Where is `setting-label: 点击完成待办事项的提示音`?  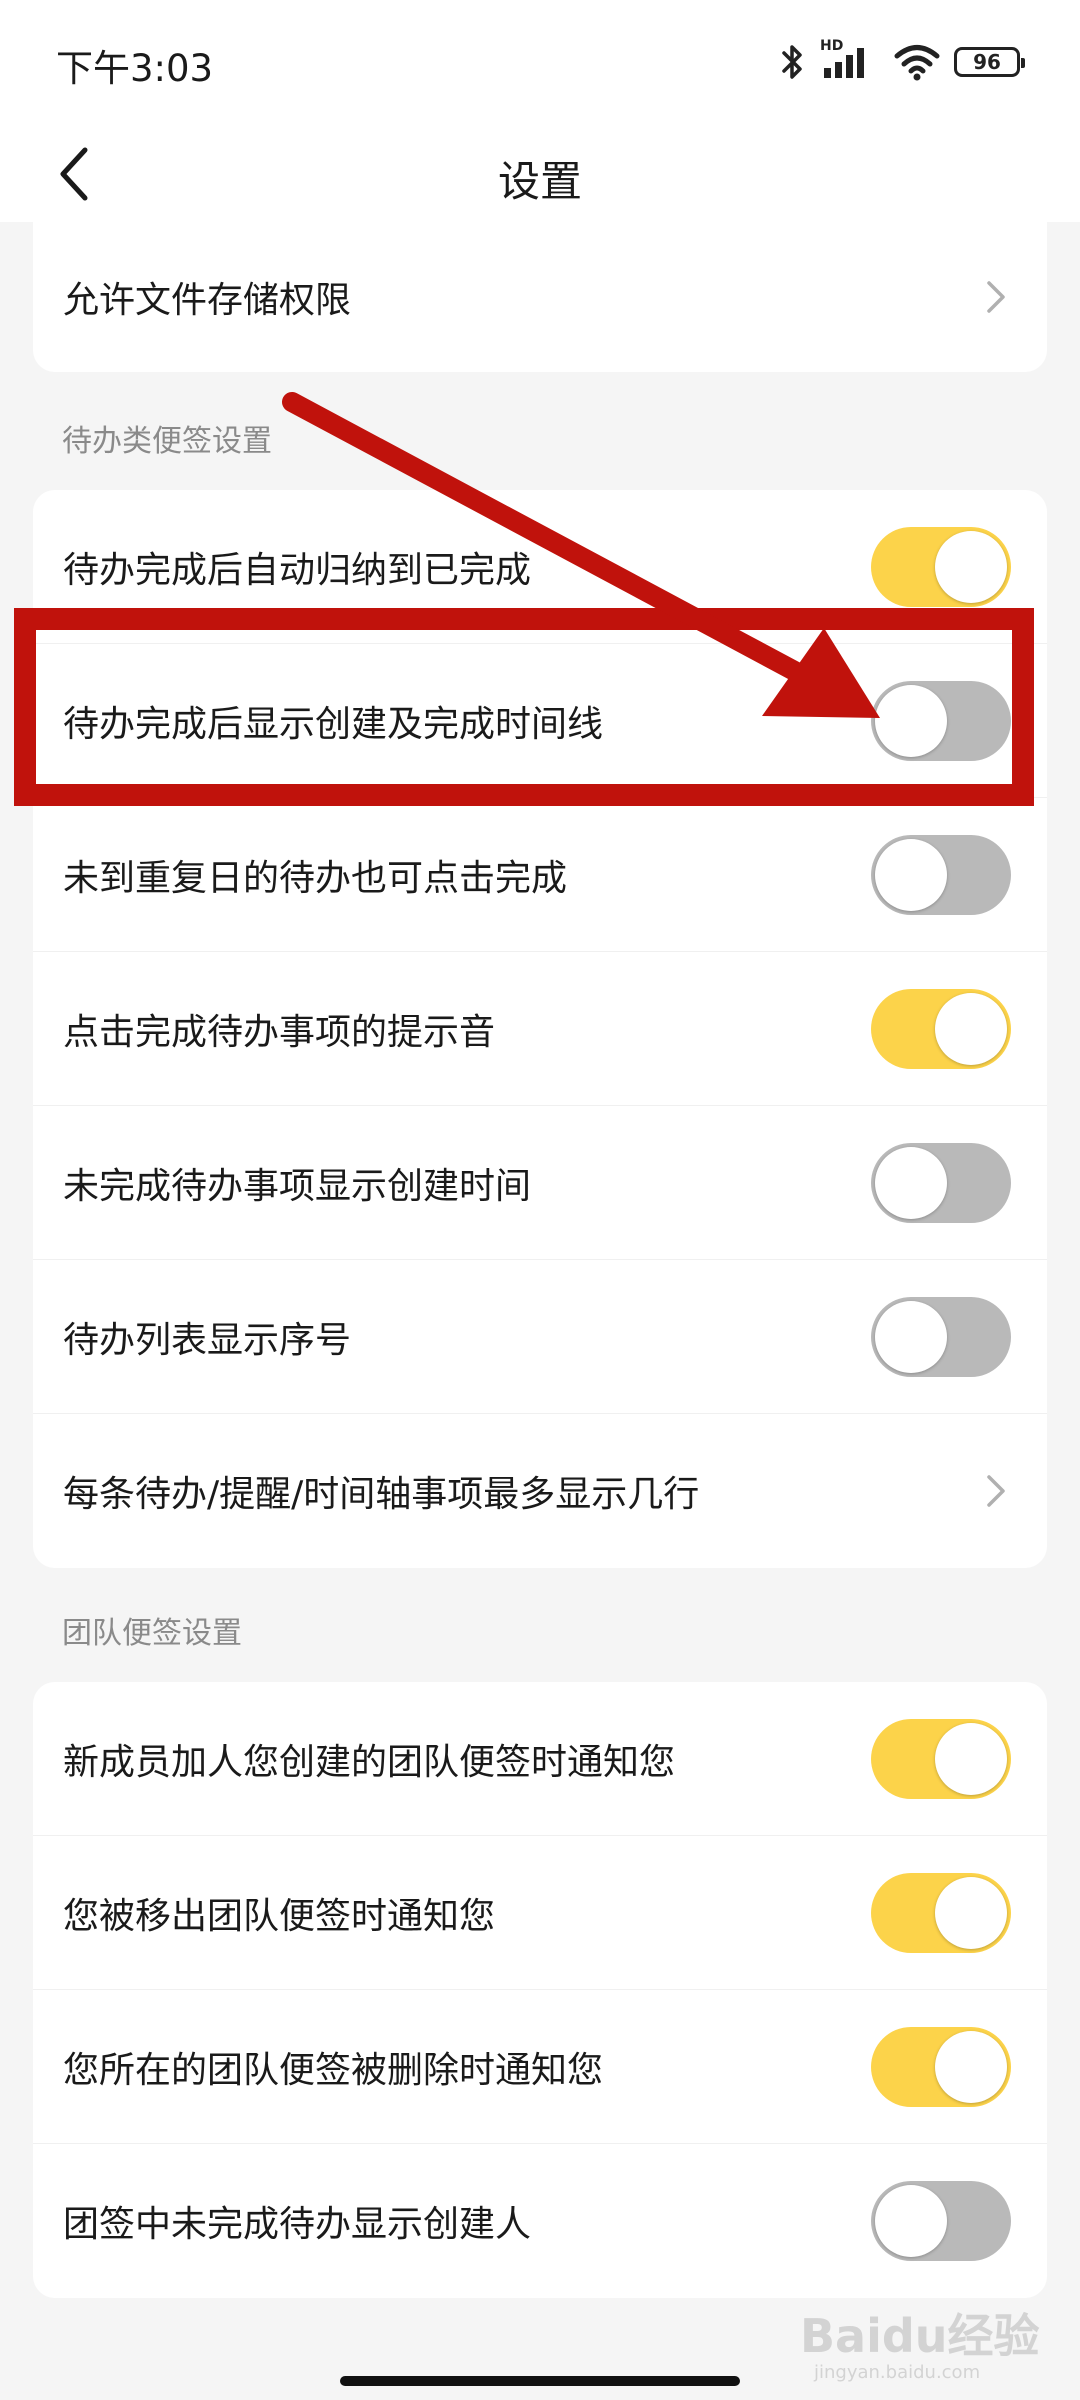
setting-label: 点击完成待办事项的提示音 is located at coordinates (279, 1032).